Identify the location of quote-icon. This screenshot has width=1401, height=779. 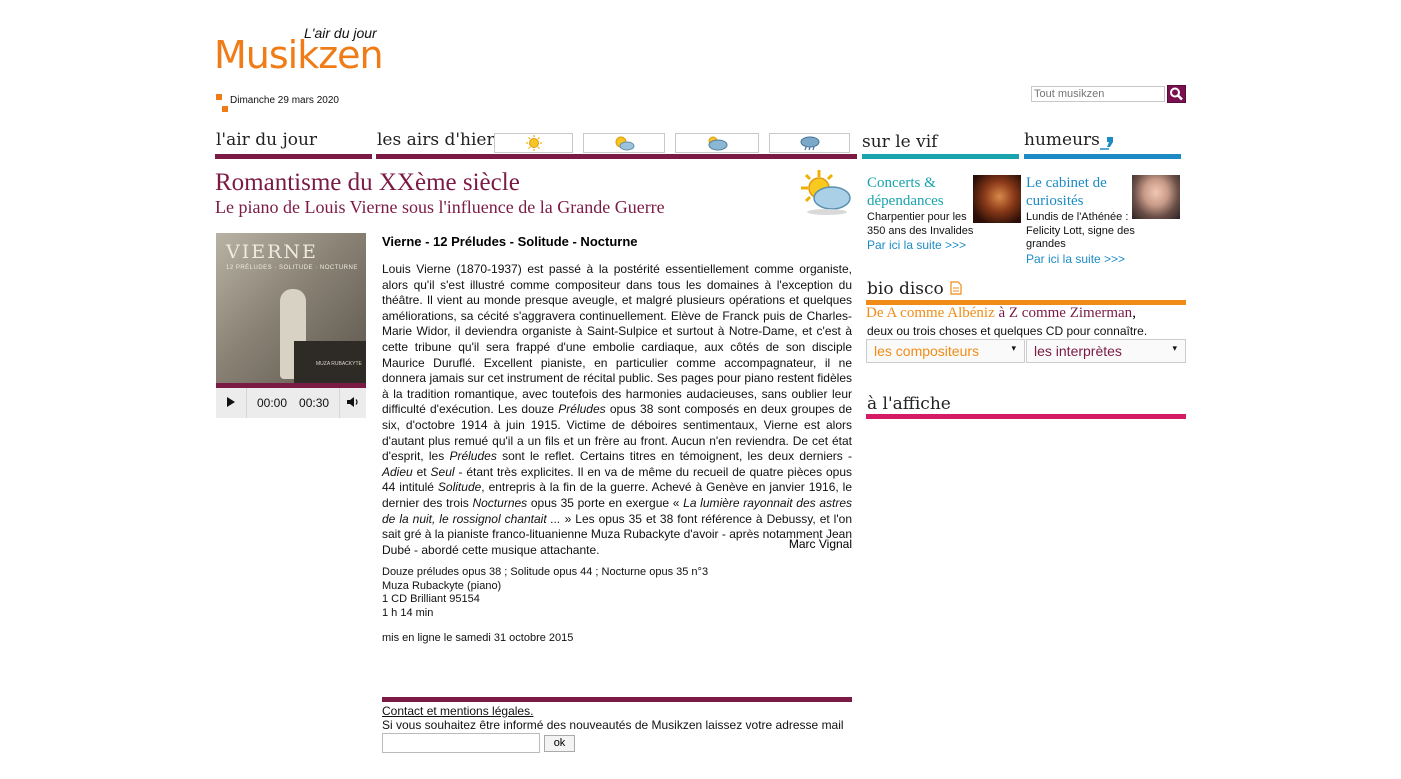
(1107, 143).